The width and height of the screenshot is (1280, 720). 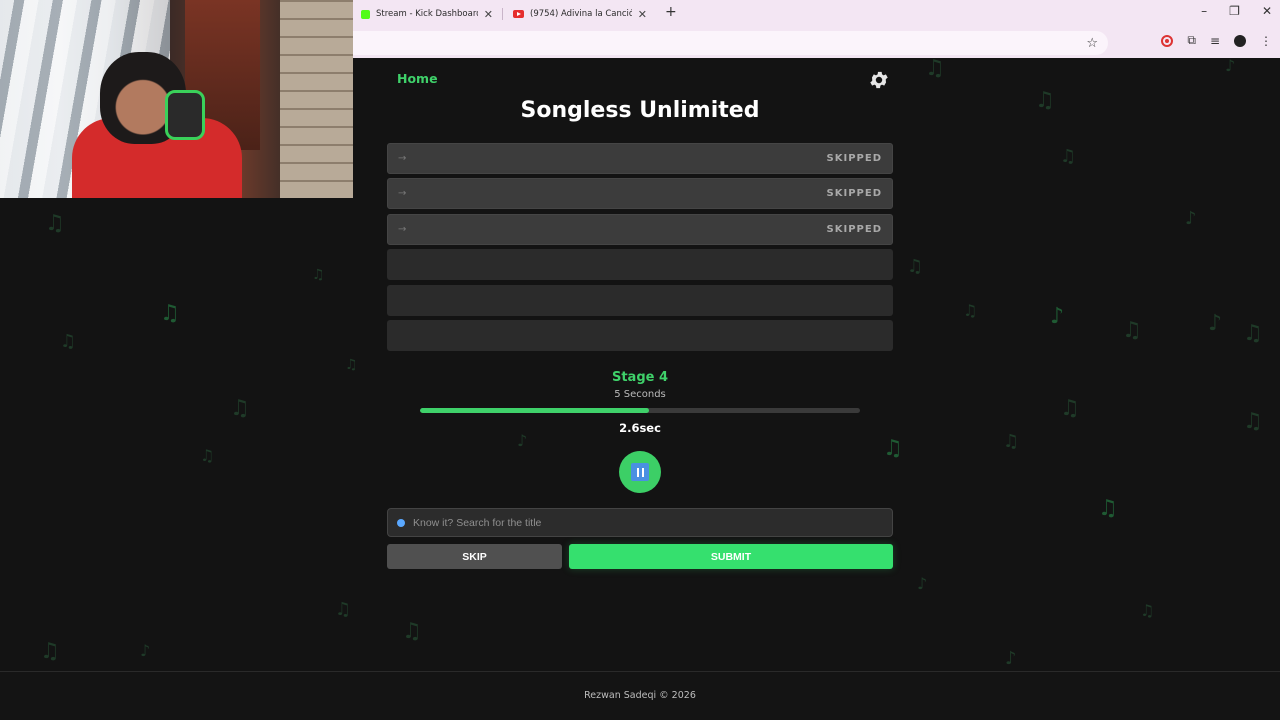 I want to click on pause-icon, so click(x=640, y=472).